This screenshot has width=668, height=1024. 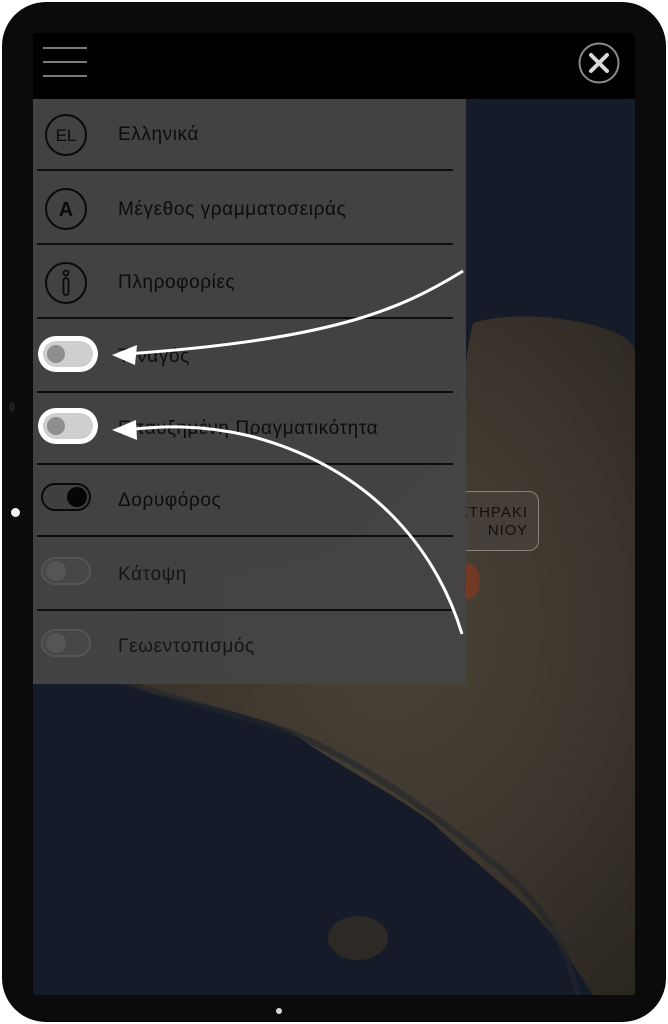 I want to click on font-size-icon: A, so click(x=66, y=209).